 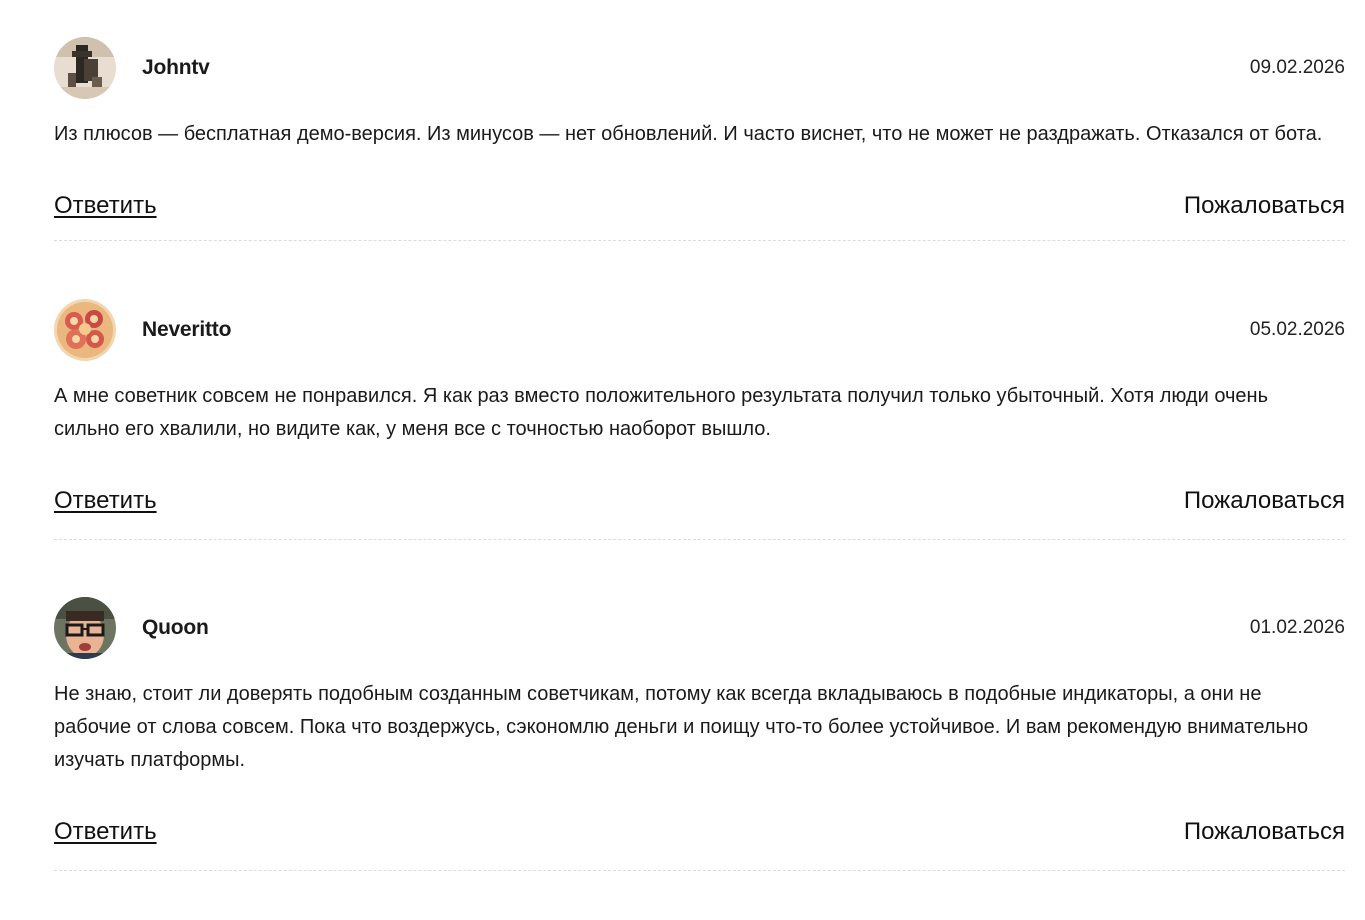 What do you see at coordinates (699, 68) in the screenshot?
I see `comment-header: Johntv 09.02.2026` at bounding box center [699, 68].